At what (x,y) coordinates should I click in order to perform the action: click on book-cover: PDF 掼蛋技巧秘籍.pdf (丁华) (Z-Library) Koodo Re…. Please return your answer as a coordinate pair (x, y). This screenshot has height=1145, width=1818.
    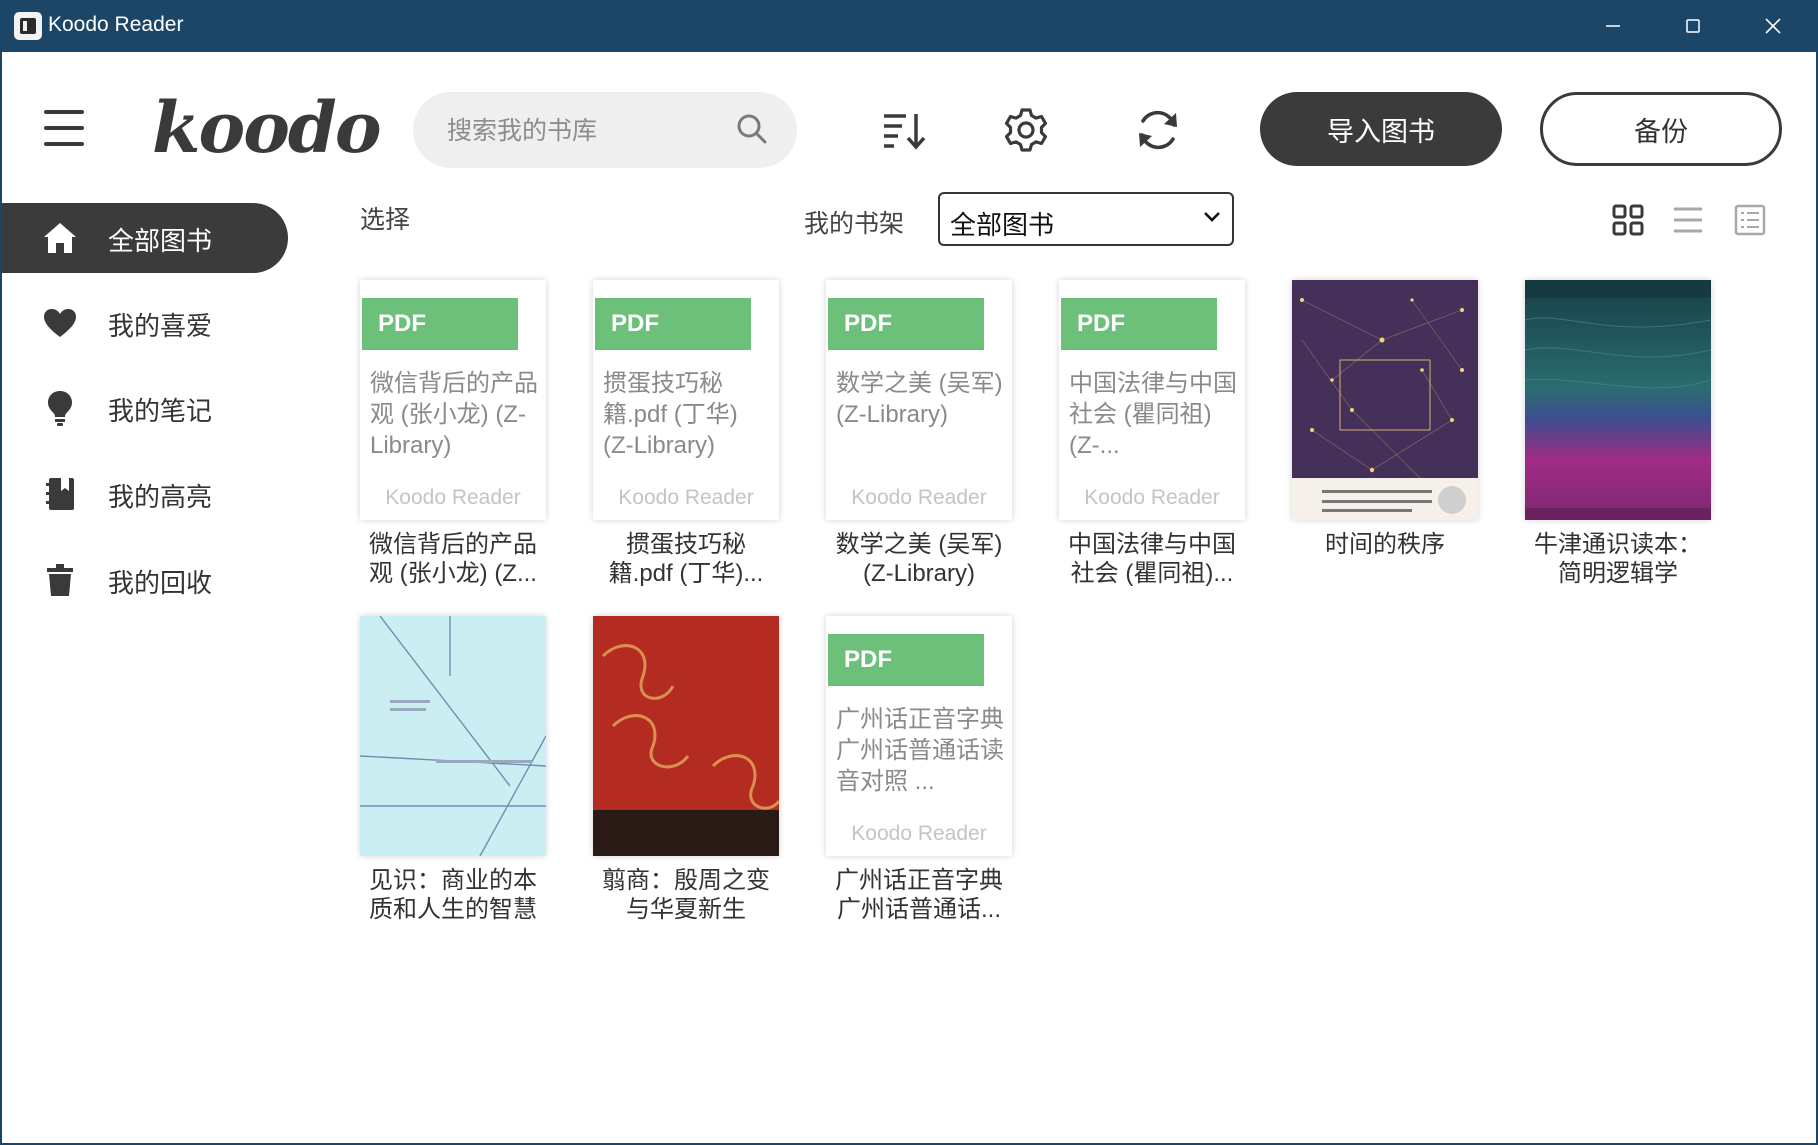
    Looking at the image, I should click on (686, 400).